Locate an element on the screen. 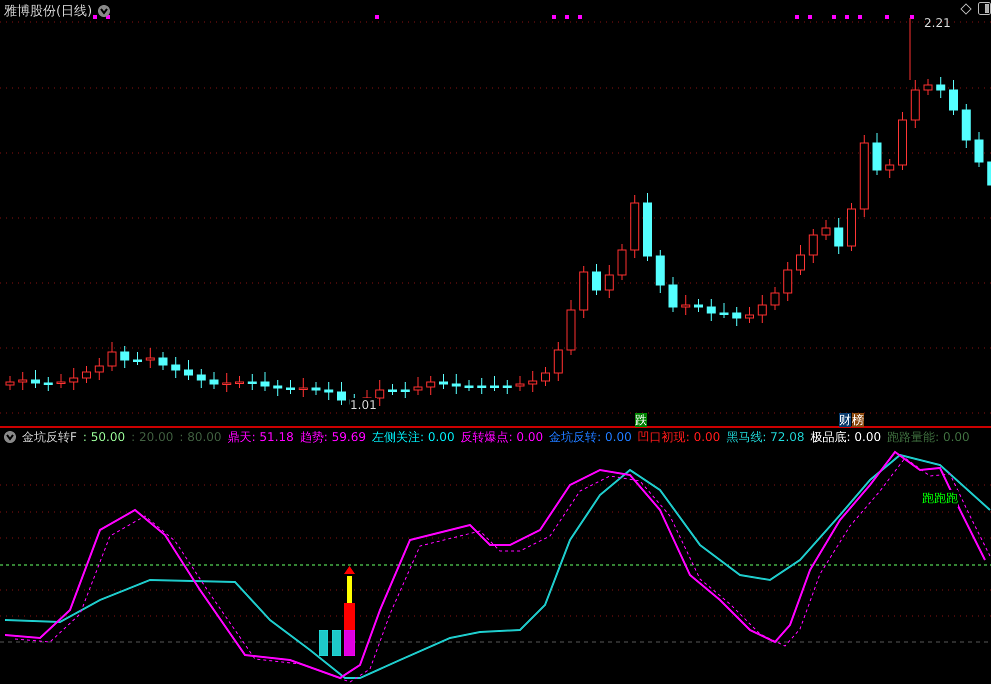 This screenshot has width=991, height=684. indicator-value: 跑路量能: 0.00 is located at coordinates (928, 437).